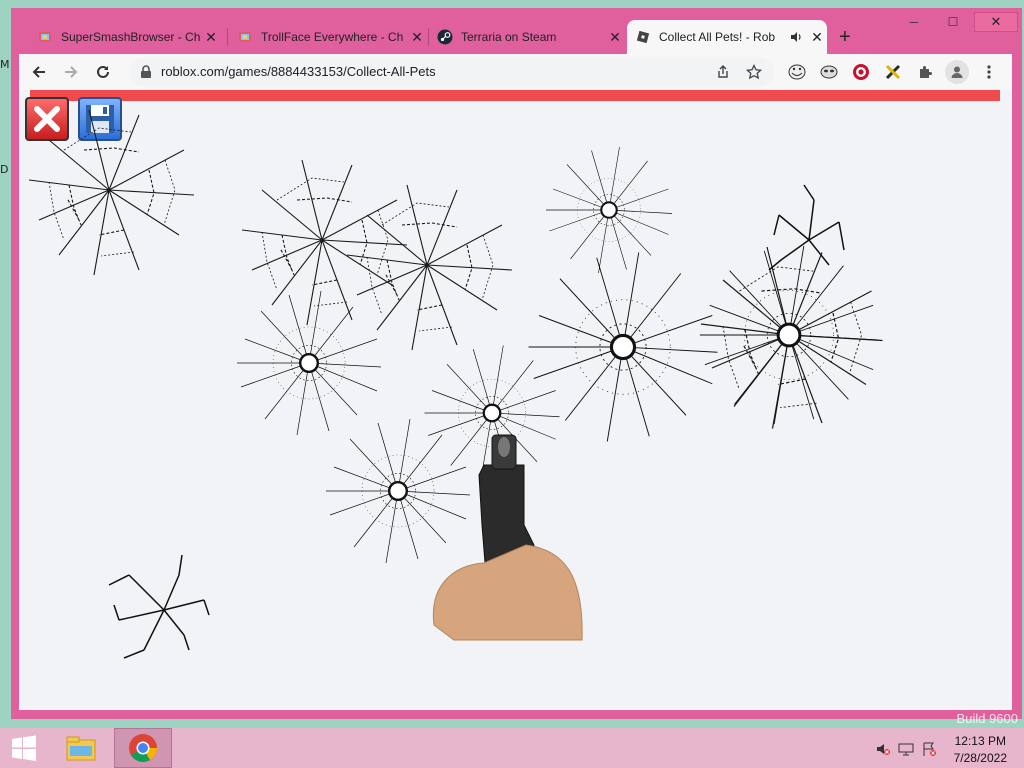 The height and width of the screenshot is (768, 1024). I want to click on tab-trollface-everywhere: TrollFace Everywhere - Ch ✕, so click(328, 37).